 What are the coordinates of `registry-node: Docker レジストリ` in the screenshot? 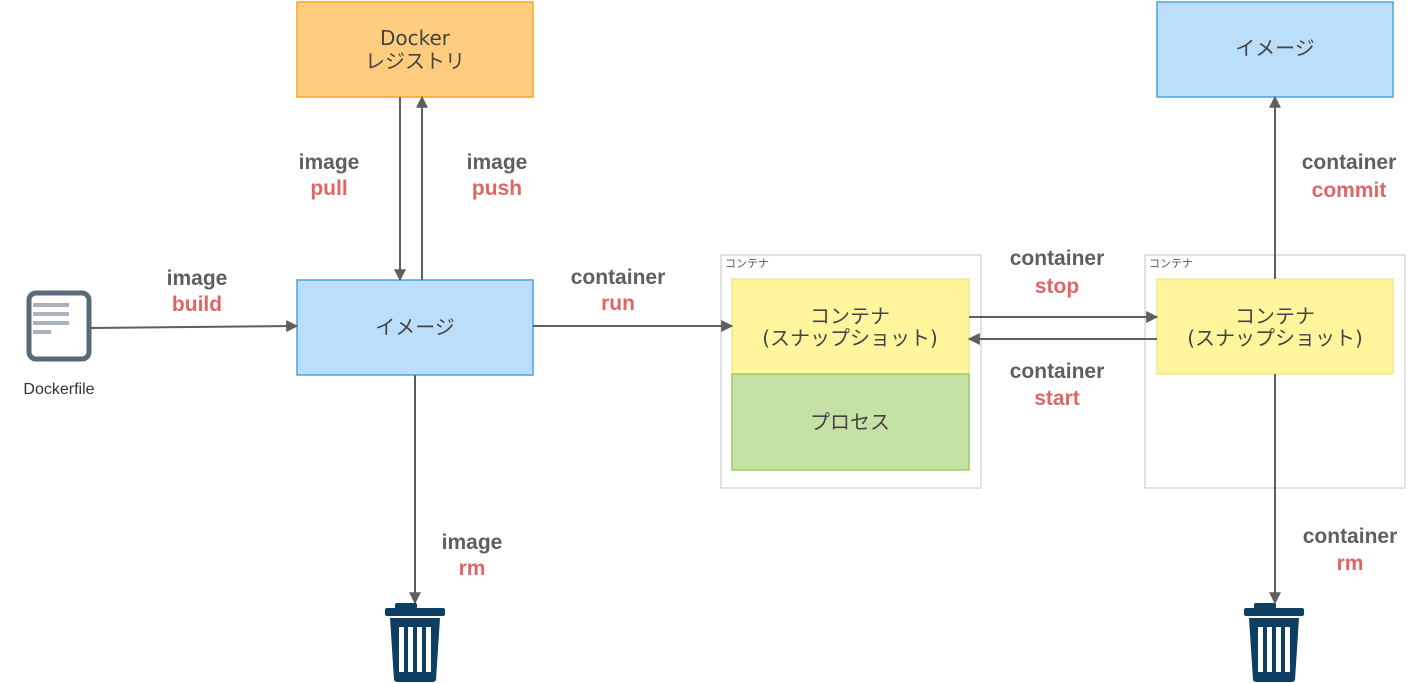 It's located at (415, 49).